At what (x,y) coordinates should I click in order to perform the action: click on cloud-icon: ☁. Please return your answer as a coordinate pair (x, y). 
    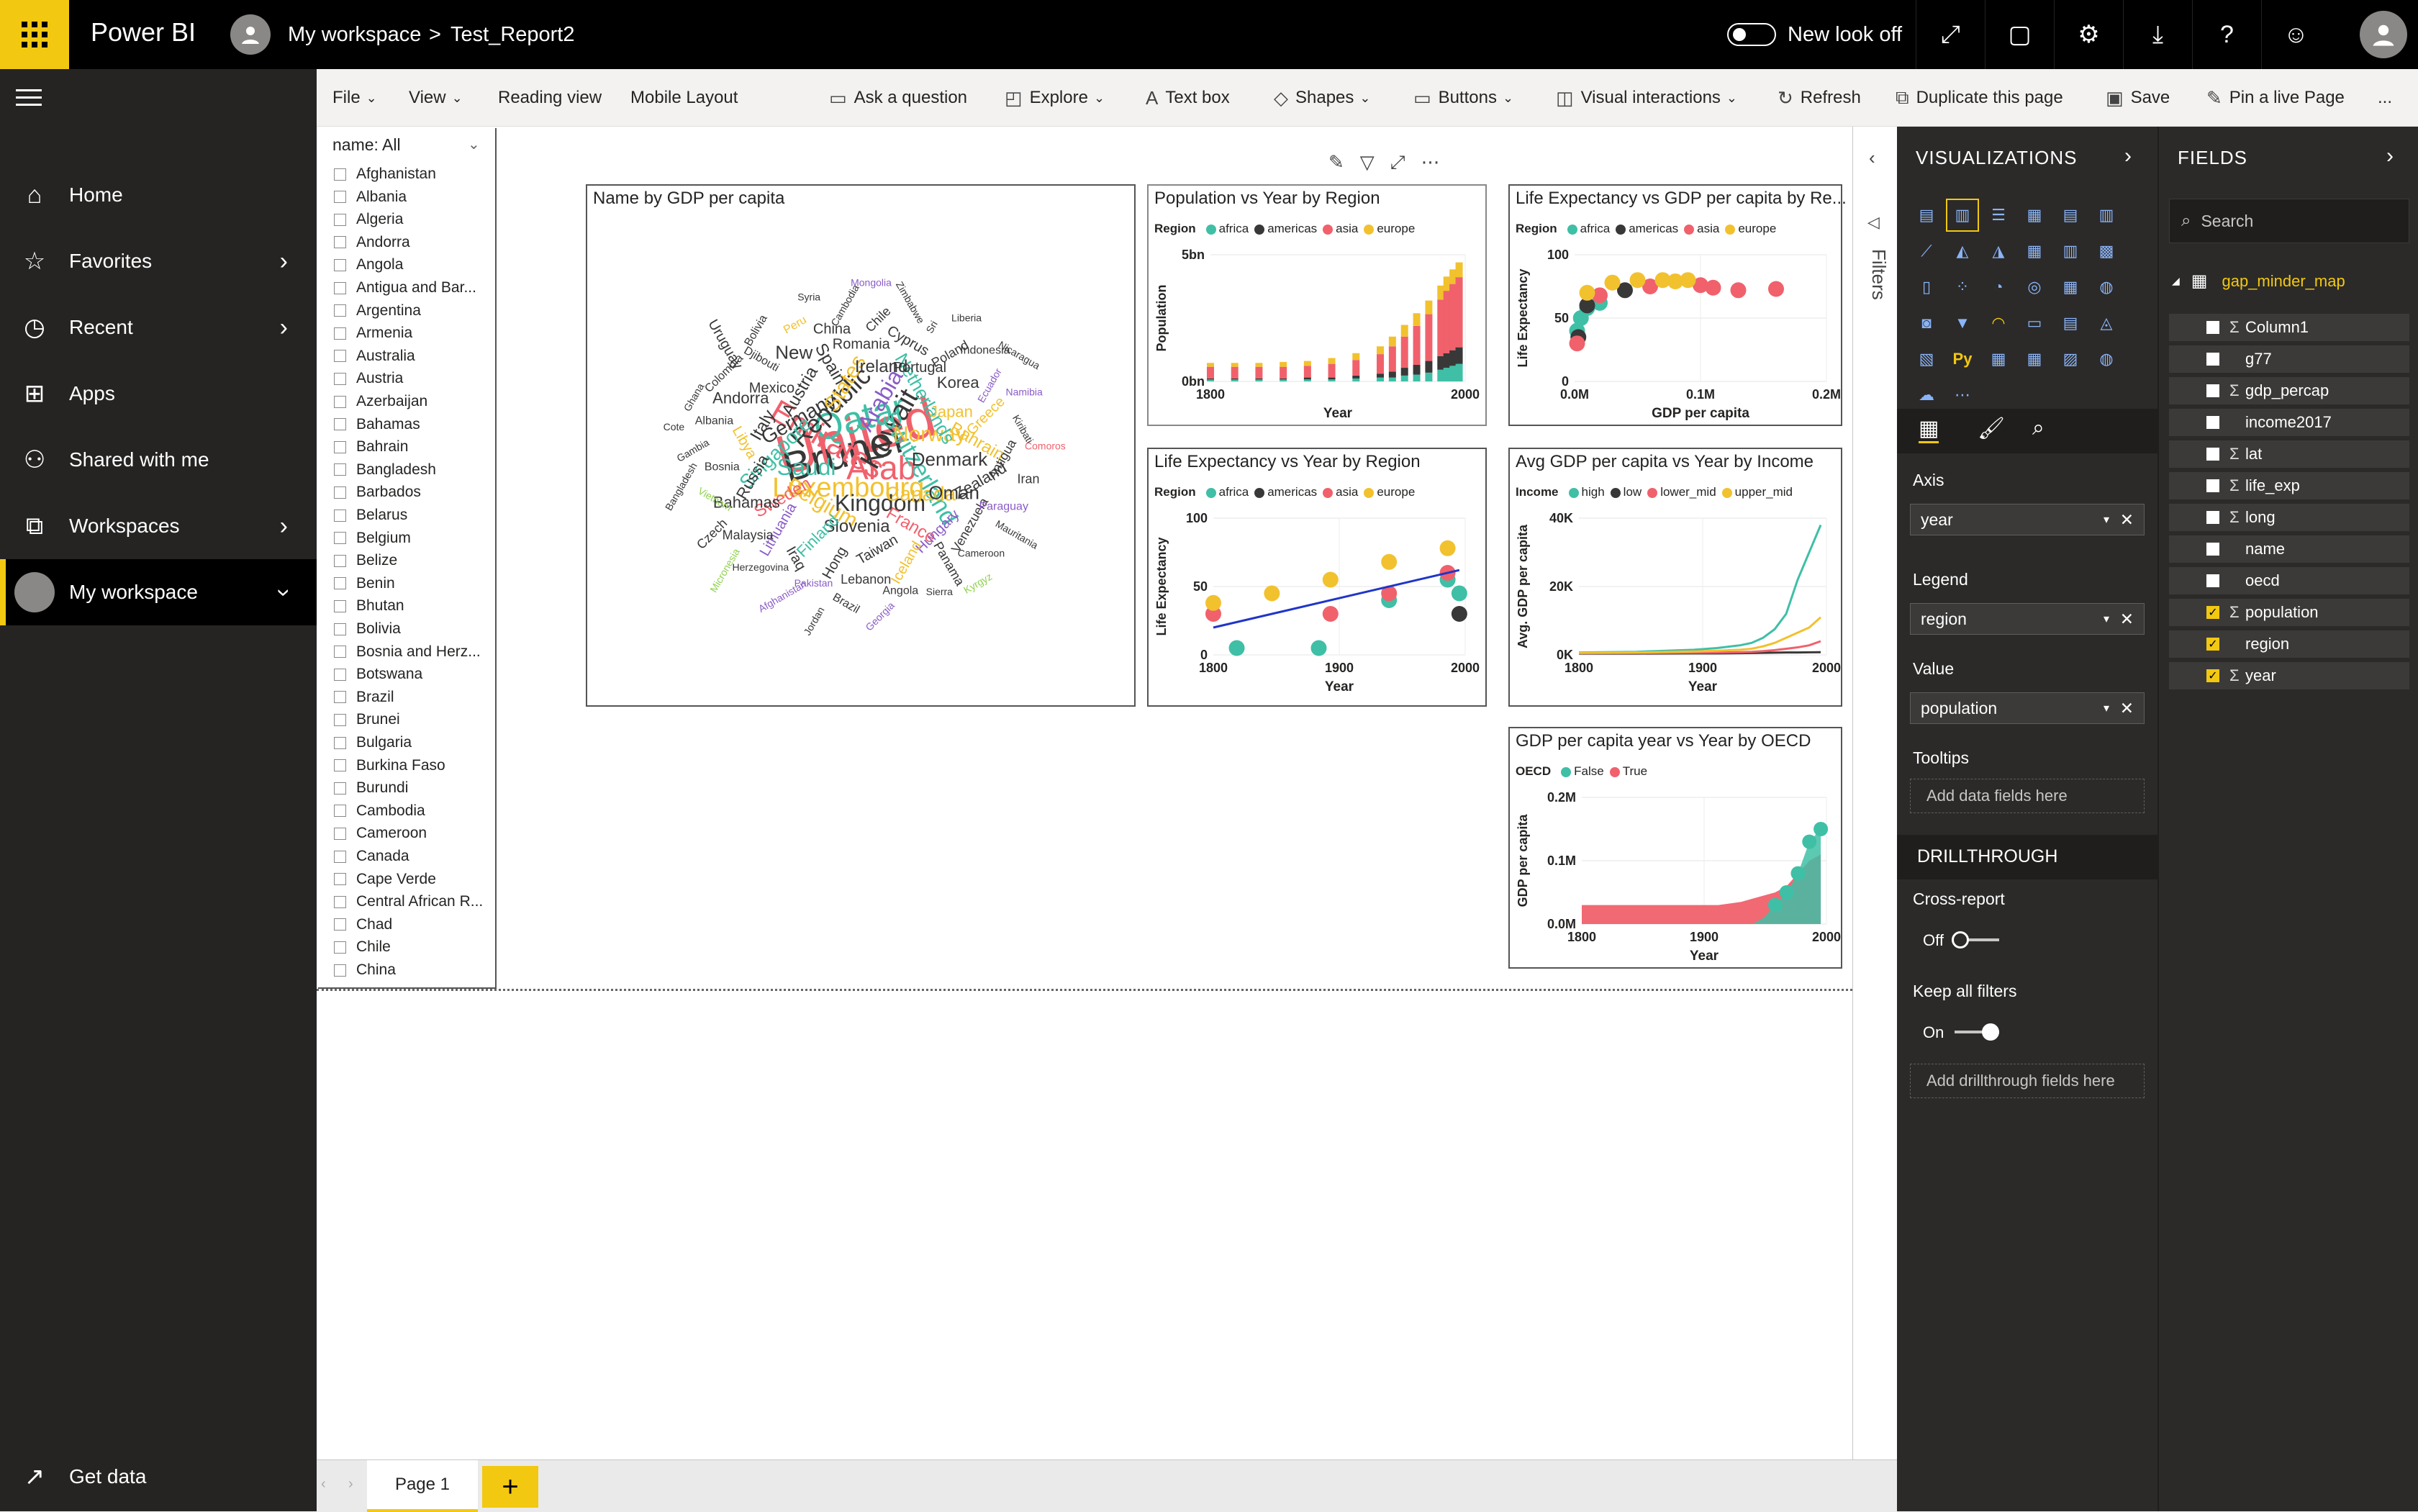
    Looking at the image, I should click on (1926, 396).